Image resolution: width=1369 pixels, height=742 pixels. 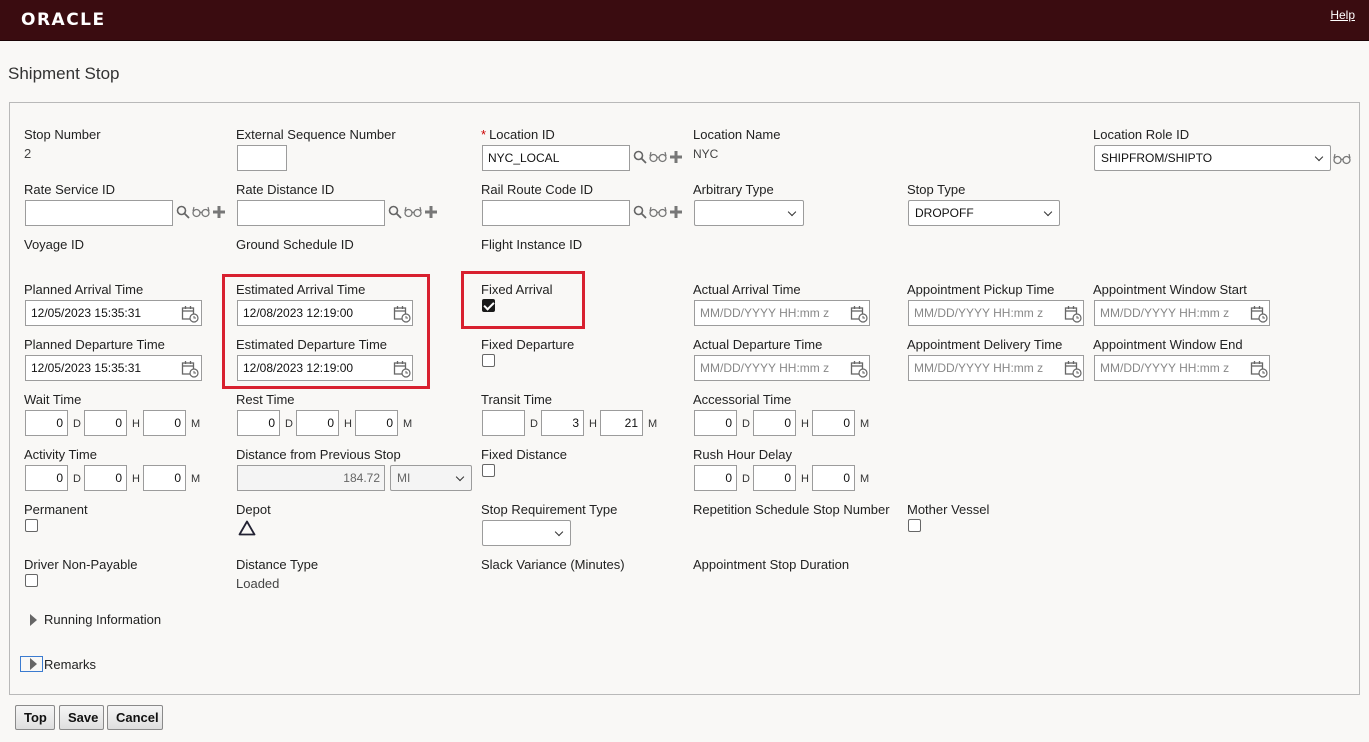 What do you see at coordinates (771, 564) in the screenshot?
I see `appointment-stop-duration-label: Appointment Stop Duration` at bounding box center [771, 564].